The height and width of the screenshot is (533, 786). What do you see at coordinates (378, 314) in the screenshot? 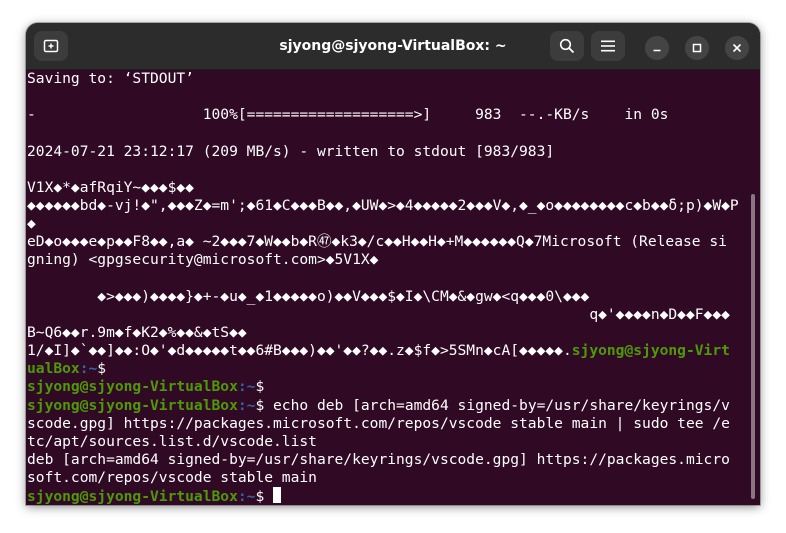
I see `line-text: q◆'◆◆◆◆n◆D◆◆F◆◆◆` at bounding box center [378, 314].